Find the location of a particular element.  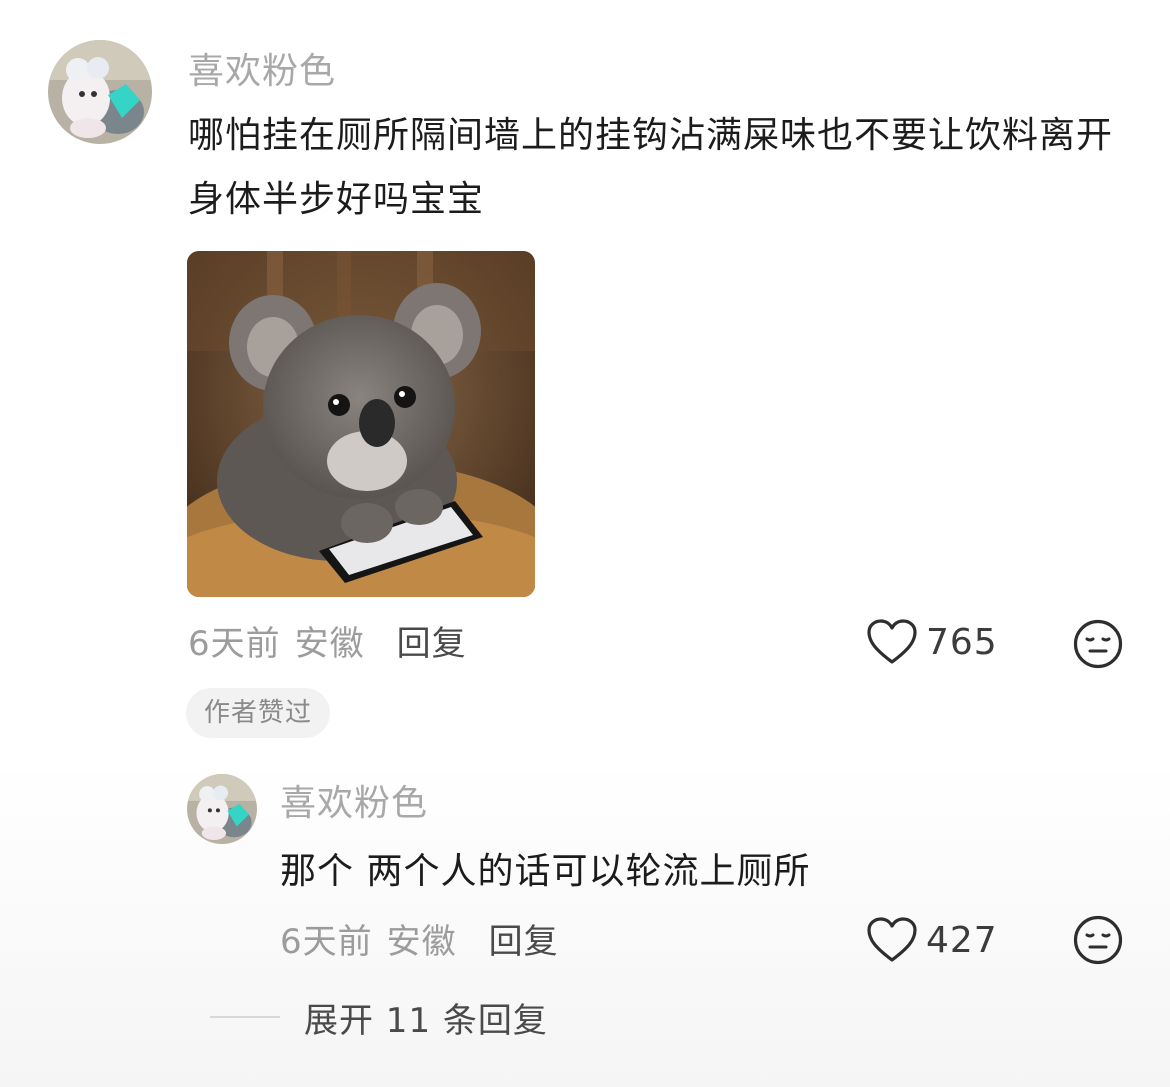

comment-meta: 6天前 安徽 回复 is located at coordinates (327, 640).